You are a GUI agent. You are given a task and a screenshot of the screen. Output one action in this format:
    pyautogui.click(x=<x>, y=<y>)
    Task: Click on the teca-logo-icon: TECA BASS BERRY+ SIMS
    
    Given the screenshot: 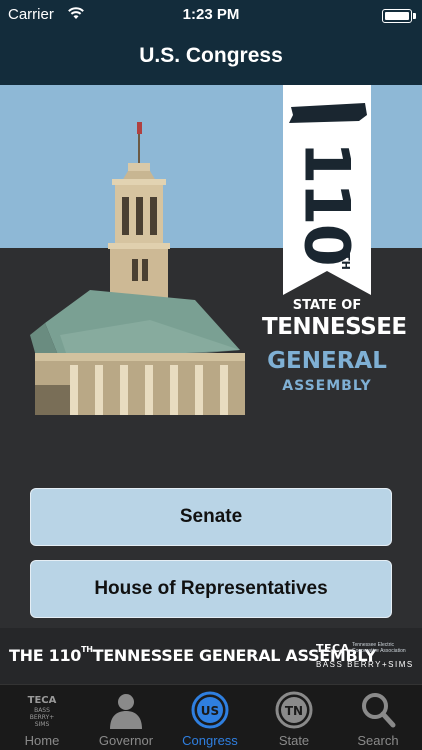 What is the action you would take?
    pyautogui.click(x=42, y=711)
    